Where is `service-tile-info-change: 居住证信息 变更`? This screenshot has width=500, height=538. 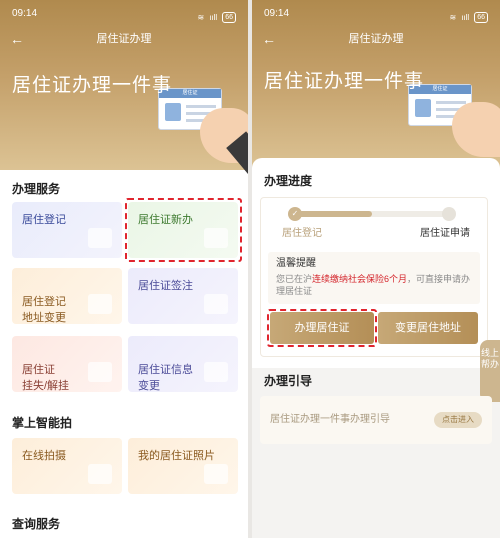
service-tile-info-change: 居住证信息 变更 is located at coordinates (183, 364).